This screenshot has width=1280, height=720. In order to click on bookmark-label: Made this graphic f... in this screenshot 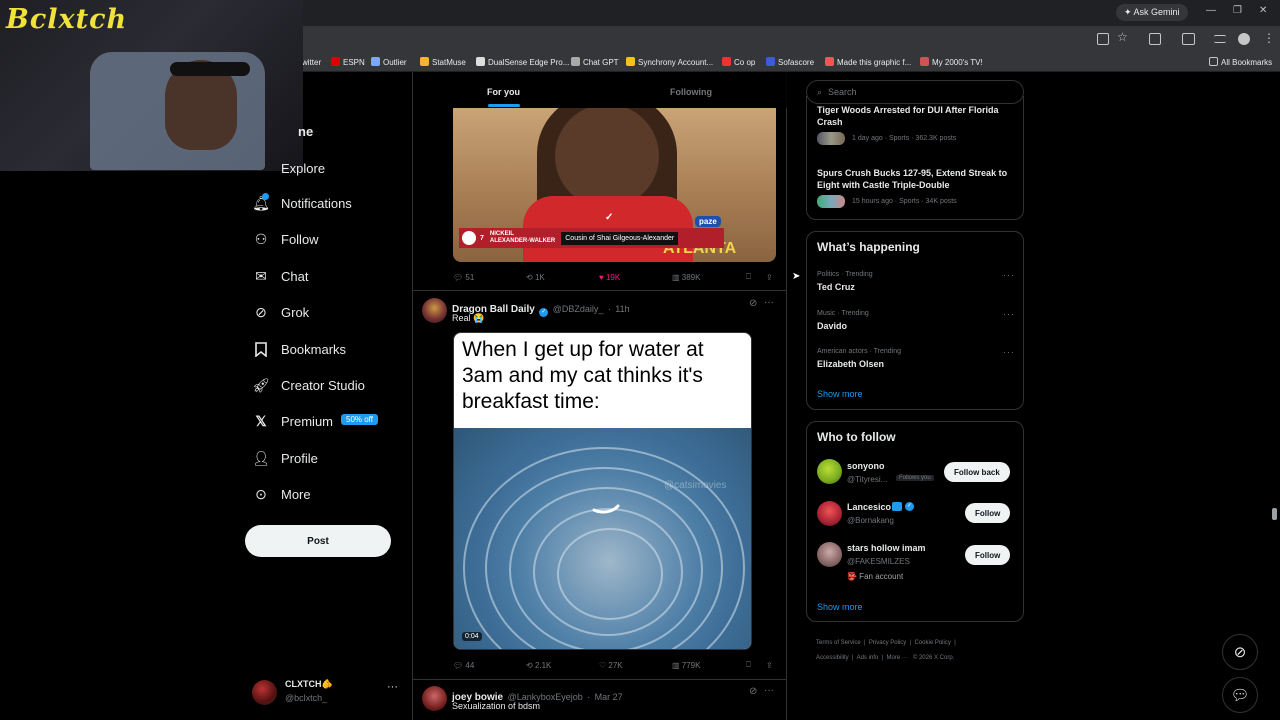, I will do `click(874, 62)`.